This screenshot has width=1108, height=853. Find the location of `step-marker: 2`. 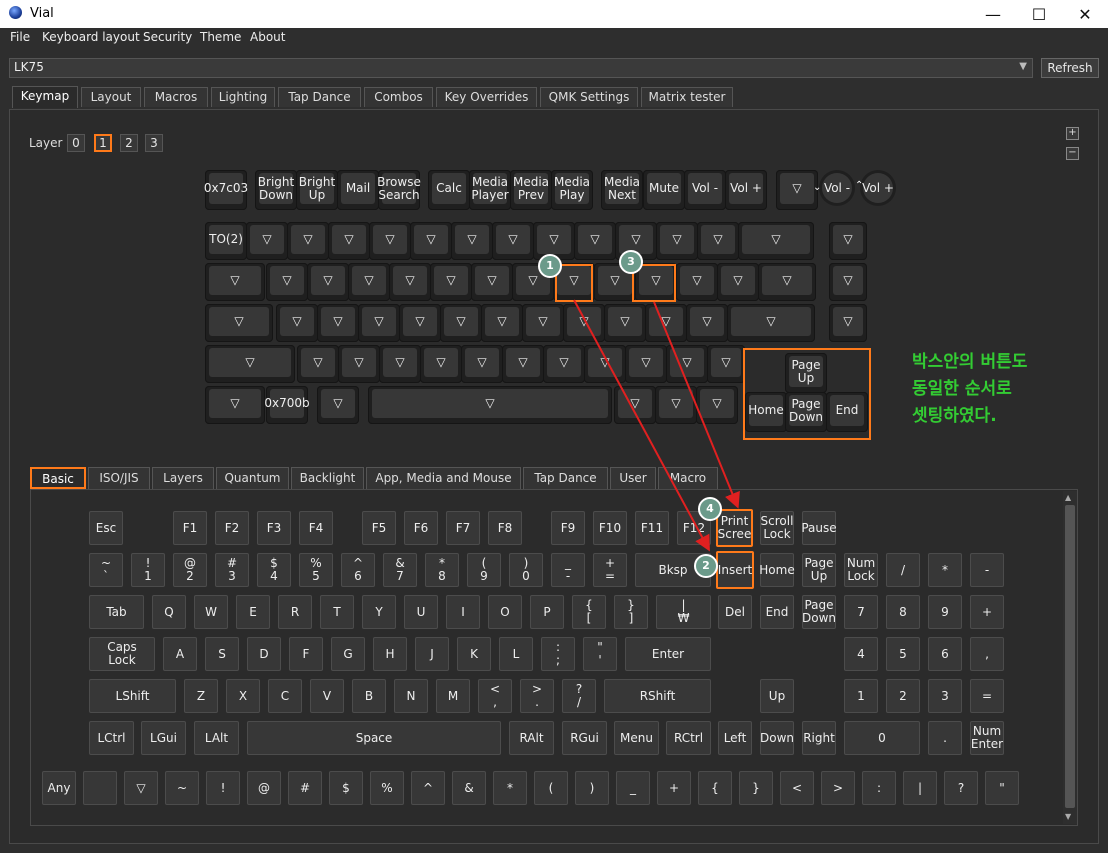

step-marker: 2 is located at coordinates (706, 566).